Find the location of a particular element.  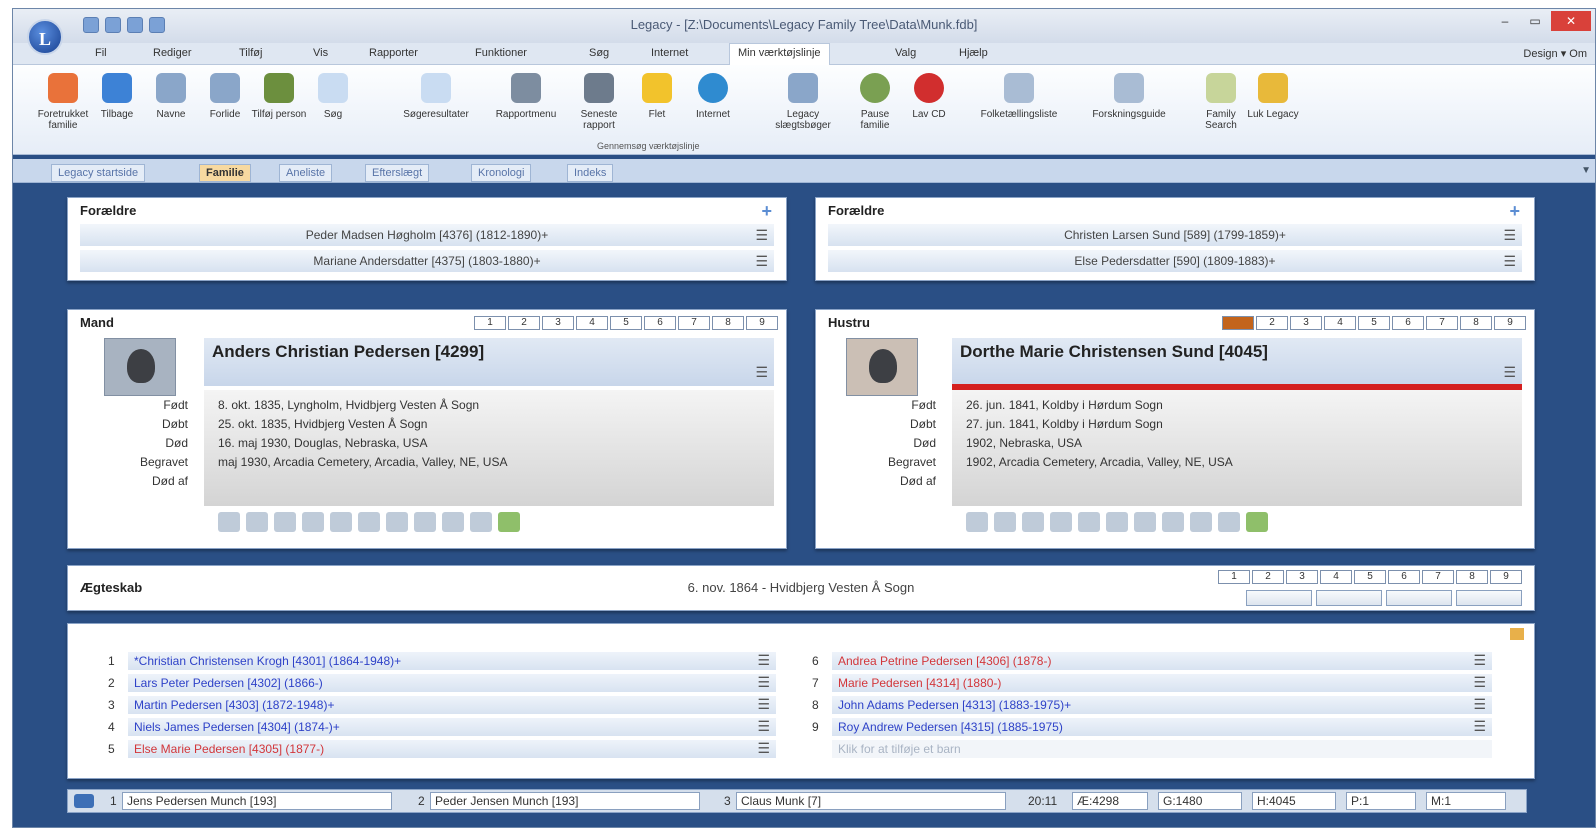

ribbon-foretrukket-familie: Foretrukket familie is located at coordinates (63, 102).